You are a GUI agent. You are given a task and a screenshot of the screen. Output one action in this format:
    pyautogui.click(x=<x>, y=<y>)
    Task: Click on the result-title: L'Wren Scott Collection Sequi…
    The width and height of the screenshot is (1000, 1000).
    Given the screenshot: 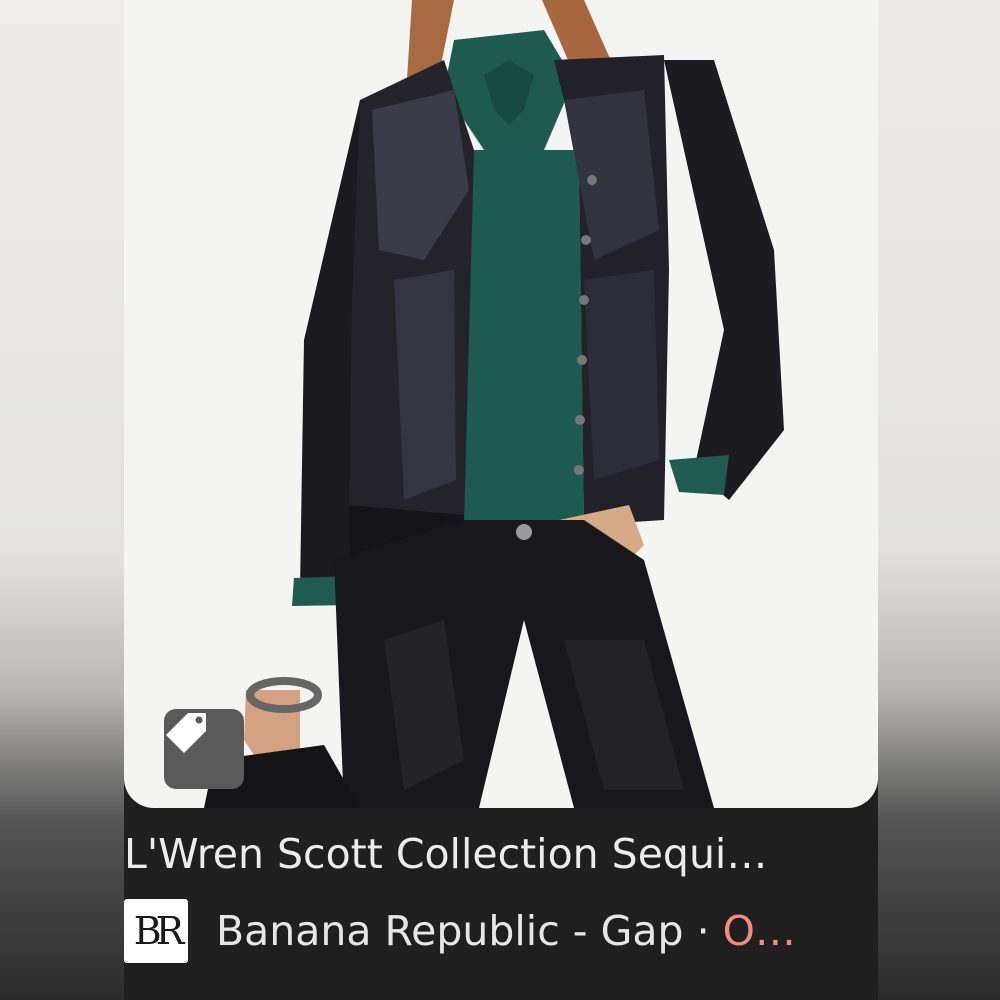 What is the action you would take?
    pyautogui.click(x=501, y=854)
    